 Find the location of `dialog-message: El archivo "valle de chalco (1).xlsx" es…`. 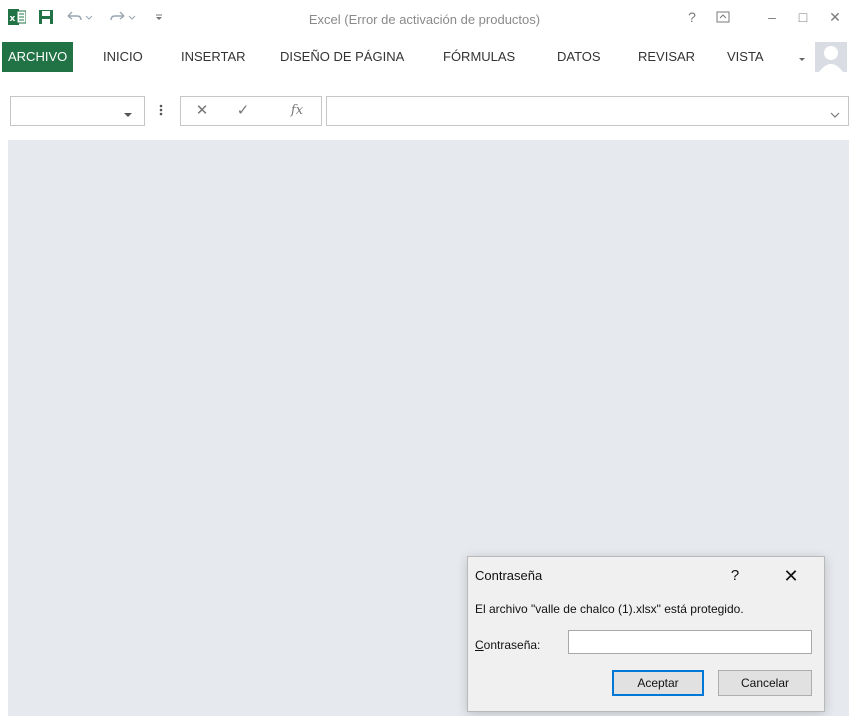

dialog-message: El archivo "valle de chalco (1).xlsx" es… is located at coordinates (609, 609).